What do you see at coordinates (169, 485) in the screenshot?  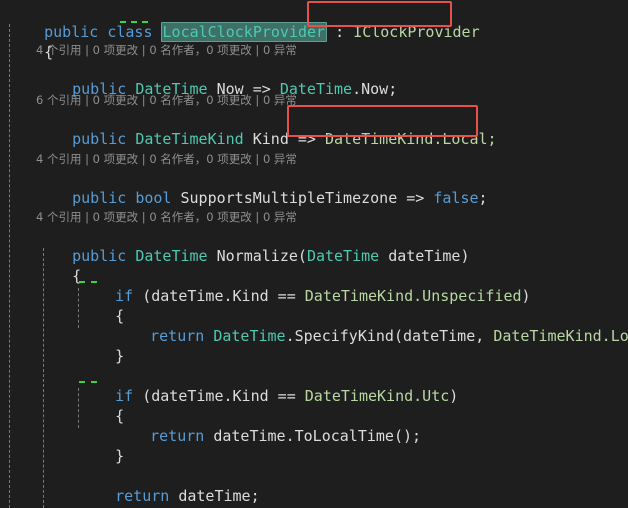 I see `code-line-return-datetime: return dateTime;` at bounding box center [169, 485].